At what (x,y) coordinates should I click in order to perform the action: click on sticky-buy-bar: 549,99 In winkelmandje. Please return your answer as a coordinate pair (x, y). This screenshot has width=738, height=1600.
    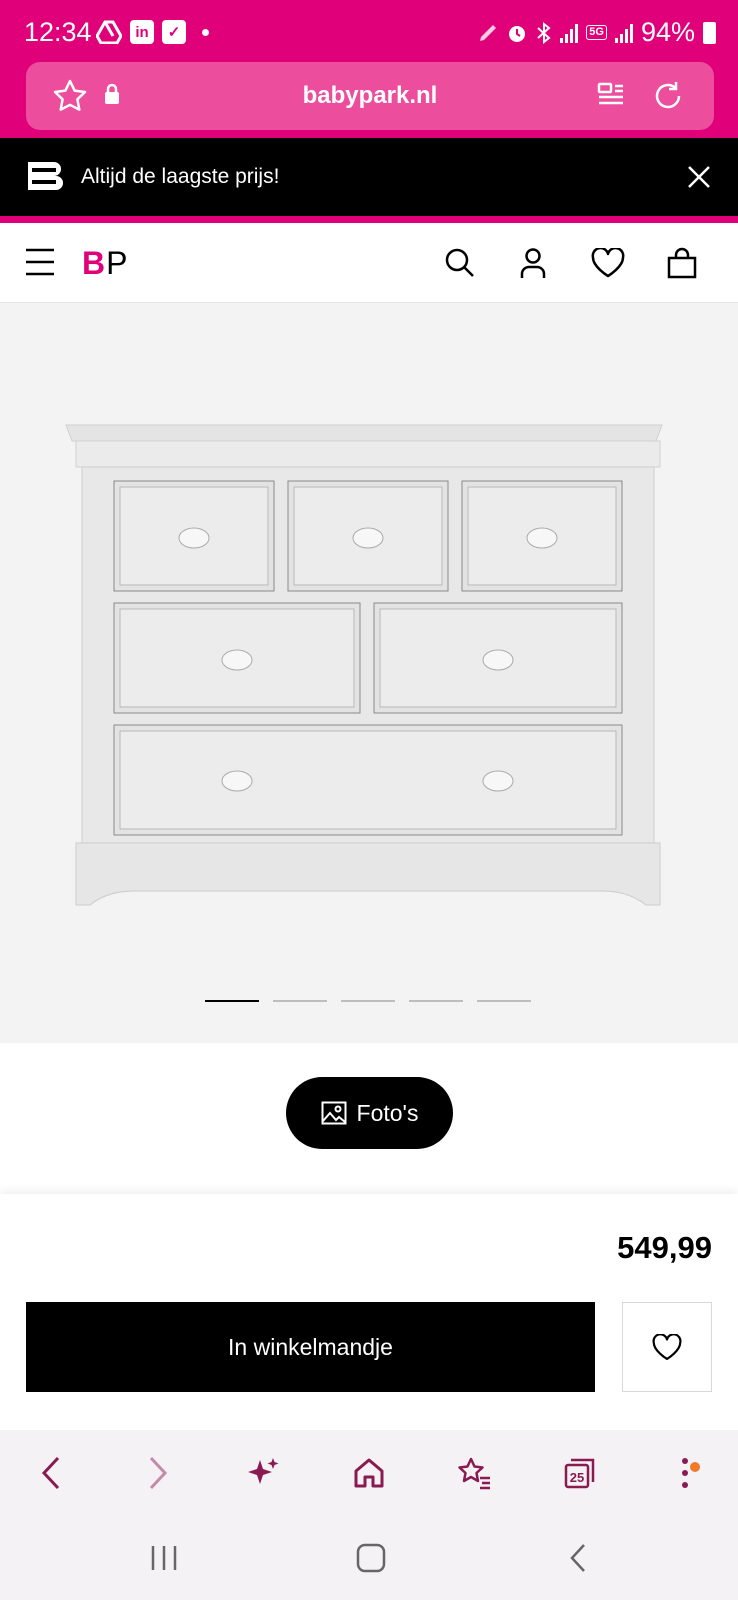
    Looking at the image, I should click on (369, 1312).